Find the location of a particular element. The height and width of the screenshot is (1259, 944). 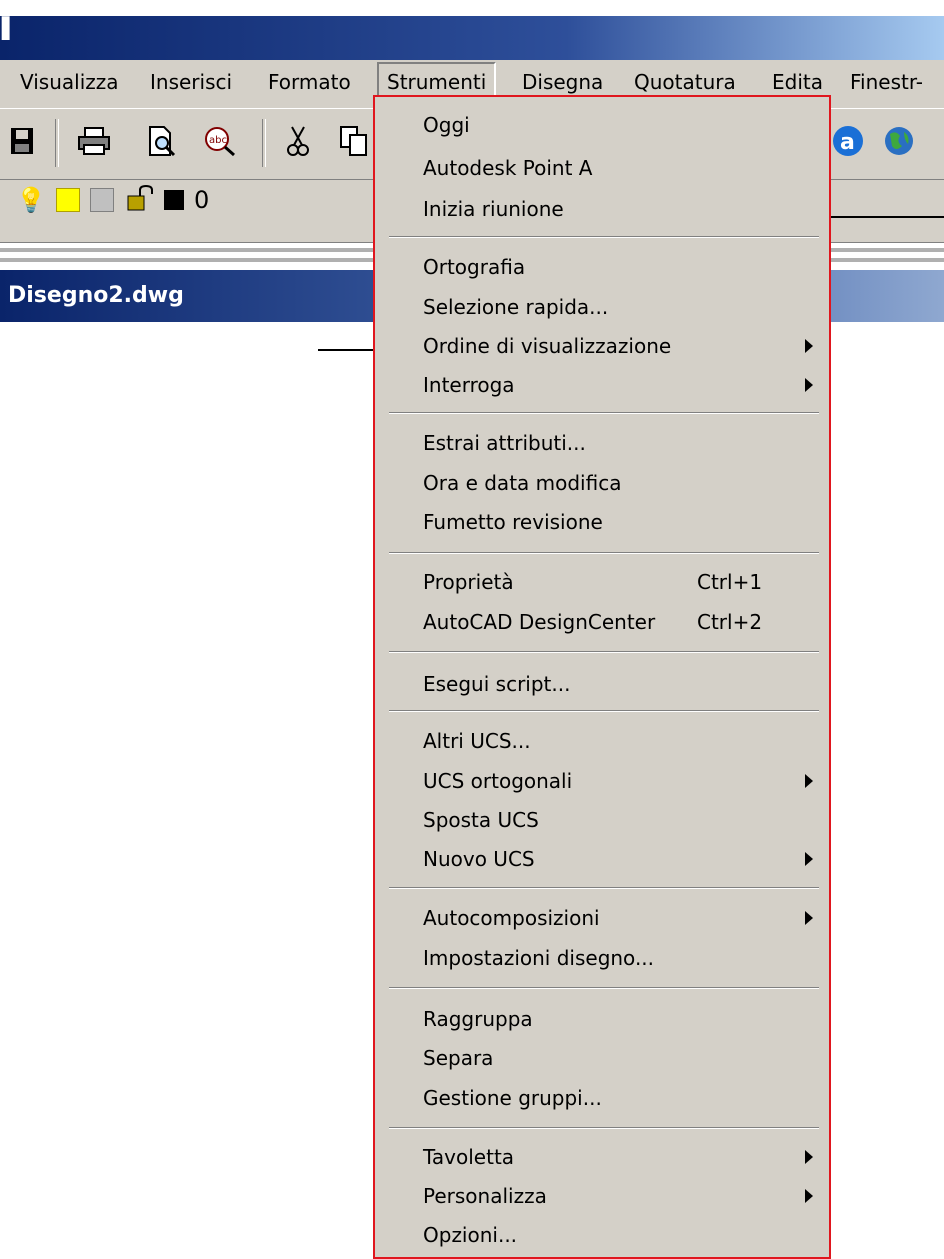

svg-text: a is located at coordinates (847, 142).